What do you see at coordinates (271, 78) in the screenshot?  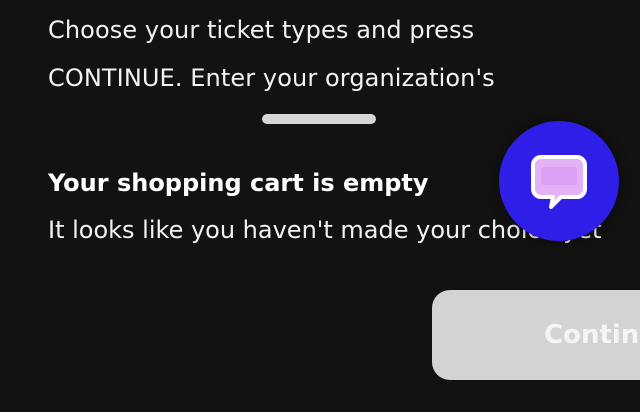 I see `instructions-line-2: CONTINUE. Enter your organization's` at bounding box center [271, 78].